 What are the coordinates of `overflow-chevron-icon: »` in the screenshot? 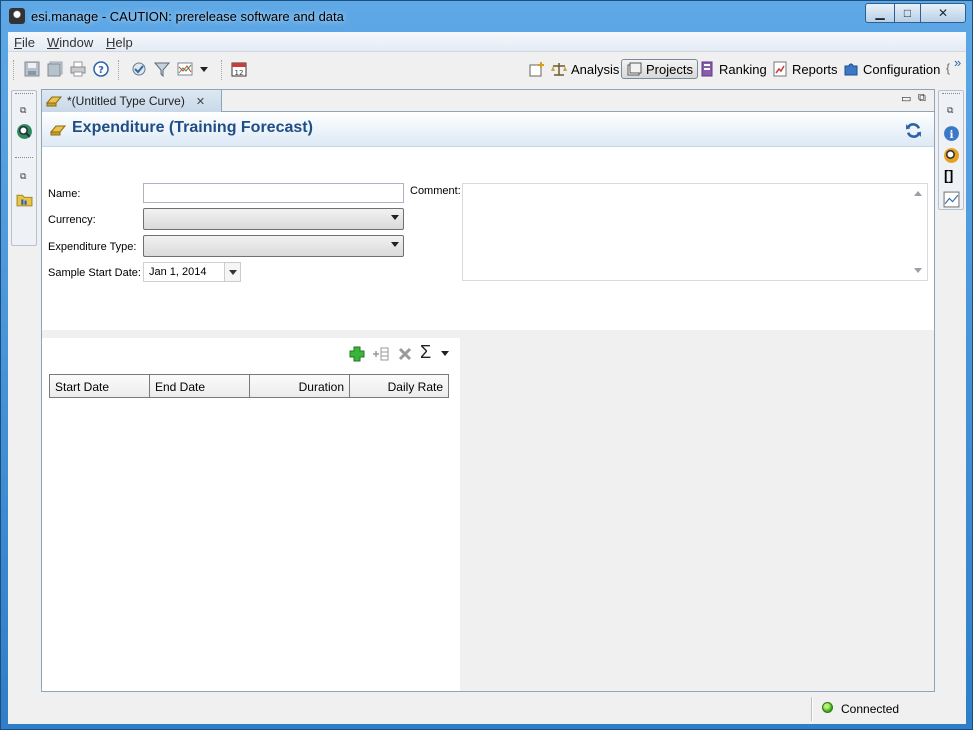 It's located at (957, 62).